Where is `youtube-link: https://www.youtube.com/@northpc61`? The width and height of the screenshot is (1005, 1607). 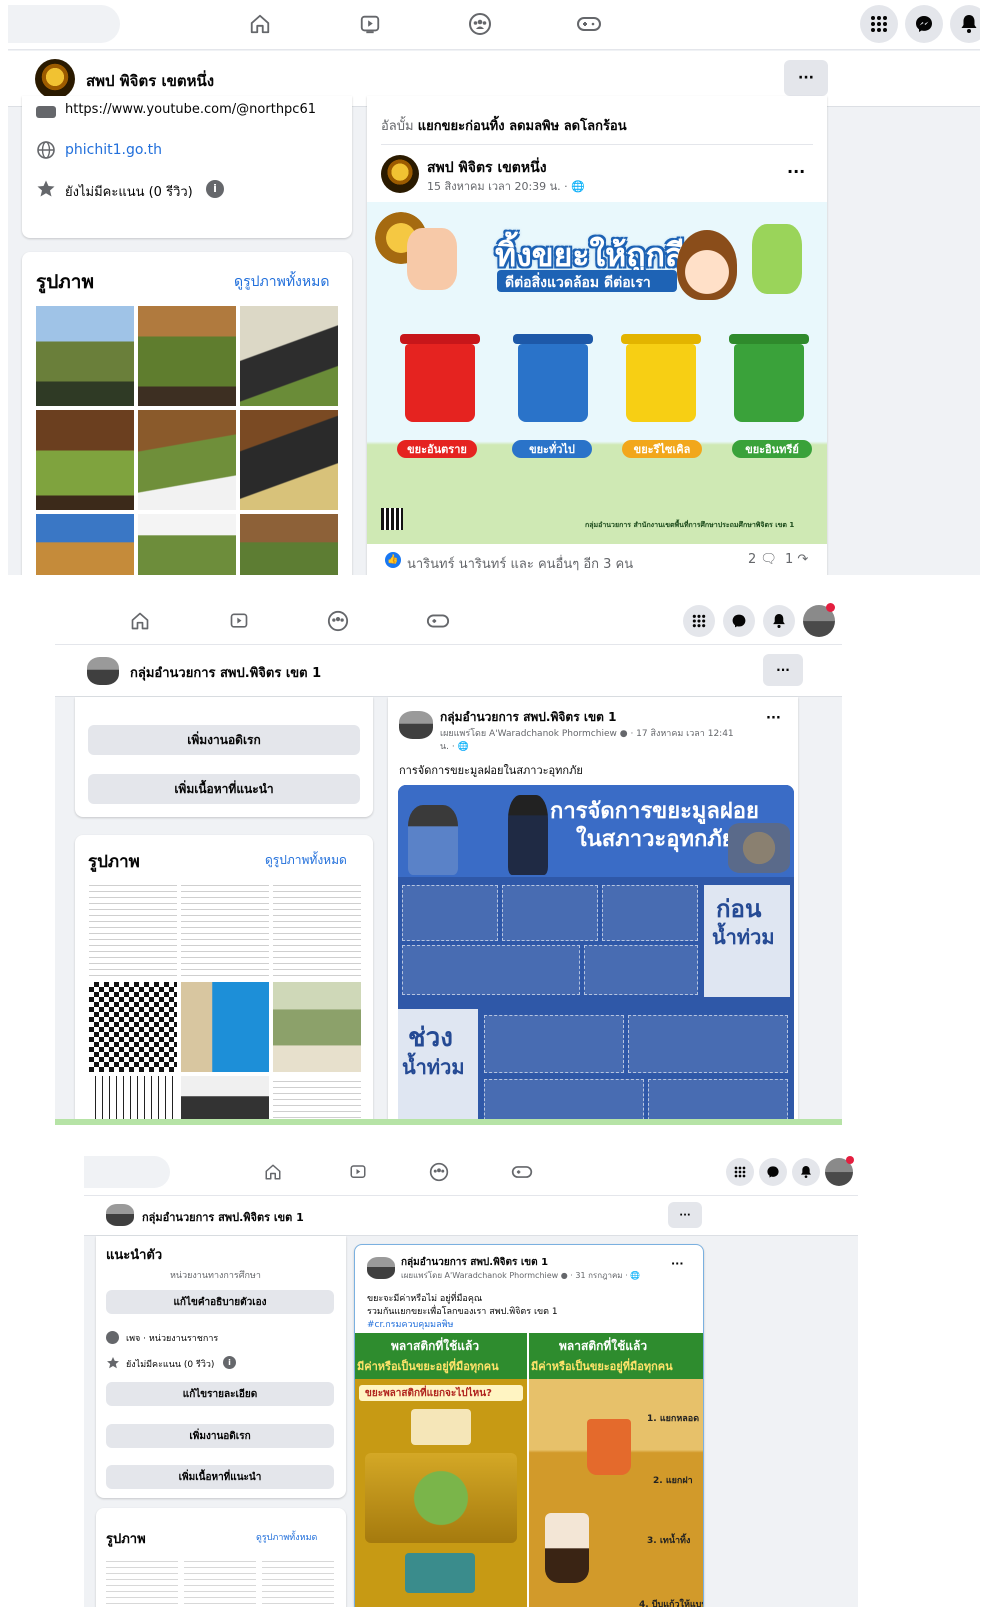
youtube-link: https://www.youtube.com/@northpc61 is located at coordinates (190, 109).